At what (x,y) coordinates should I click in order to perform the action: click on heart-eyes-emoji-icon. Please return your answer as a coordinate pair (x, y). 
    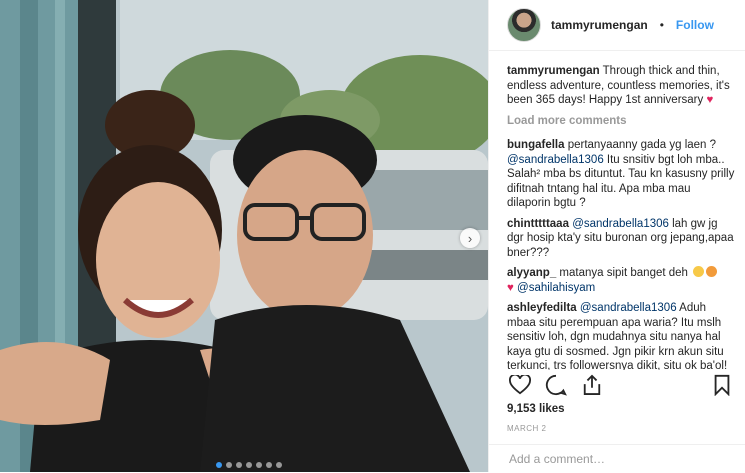
    Looking at the image, I should click on (712, 271).